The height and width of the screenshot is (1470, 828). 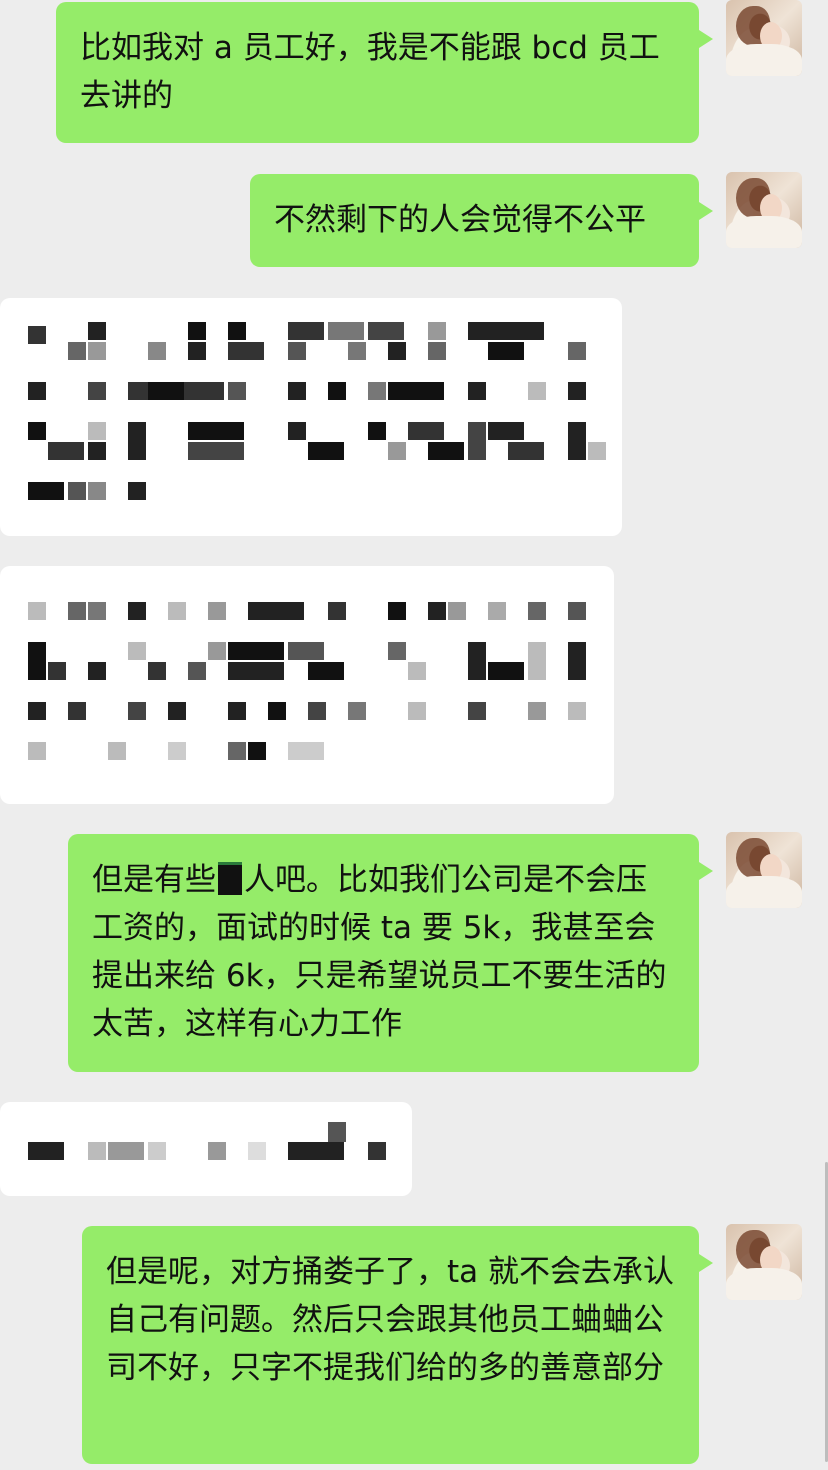 I want to click on message-text: 但是有些, so click(x=154, y=880).